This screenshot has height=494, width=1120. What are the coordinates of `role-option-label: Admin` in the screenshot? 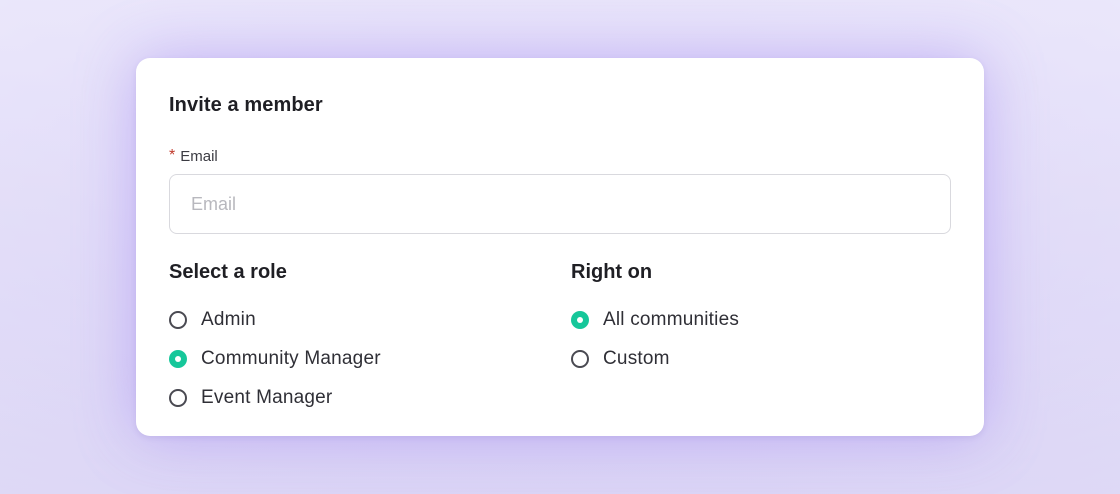 It's located at (228, 319).